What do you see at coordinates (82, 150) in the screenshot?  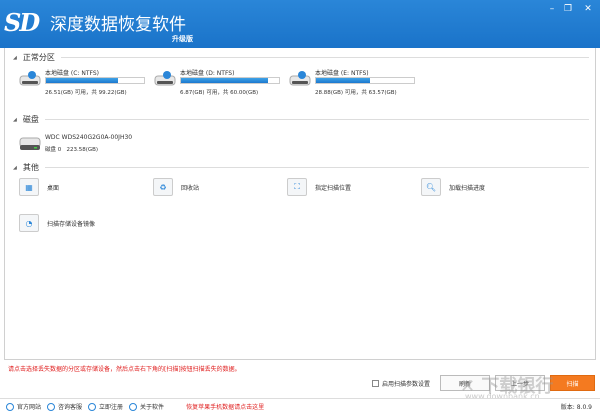 I see `disk-size: 223.58(GB)` at bounding box center [82, 150].